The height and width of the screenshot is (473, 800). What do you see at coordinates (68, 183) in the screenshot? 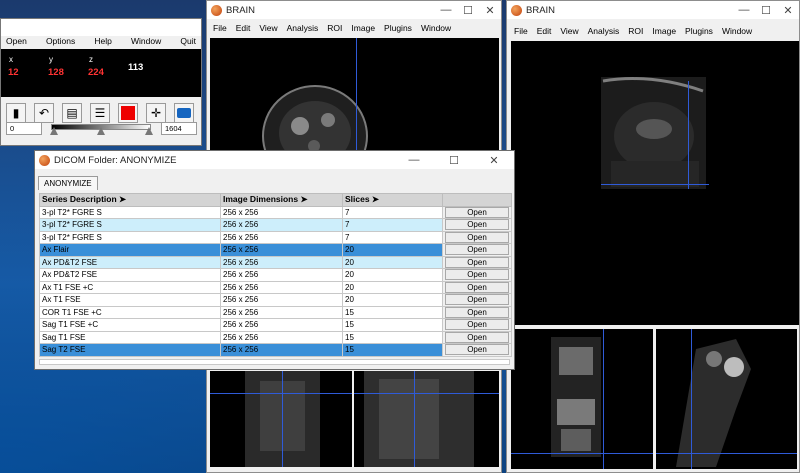
I see `tab-anonymize: ANONYMIZE` at bounding box center [68, 183].